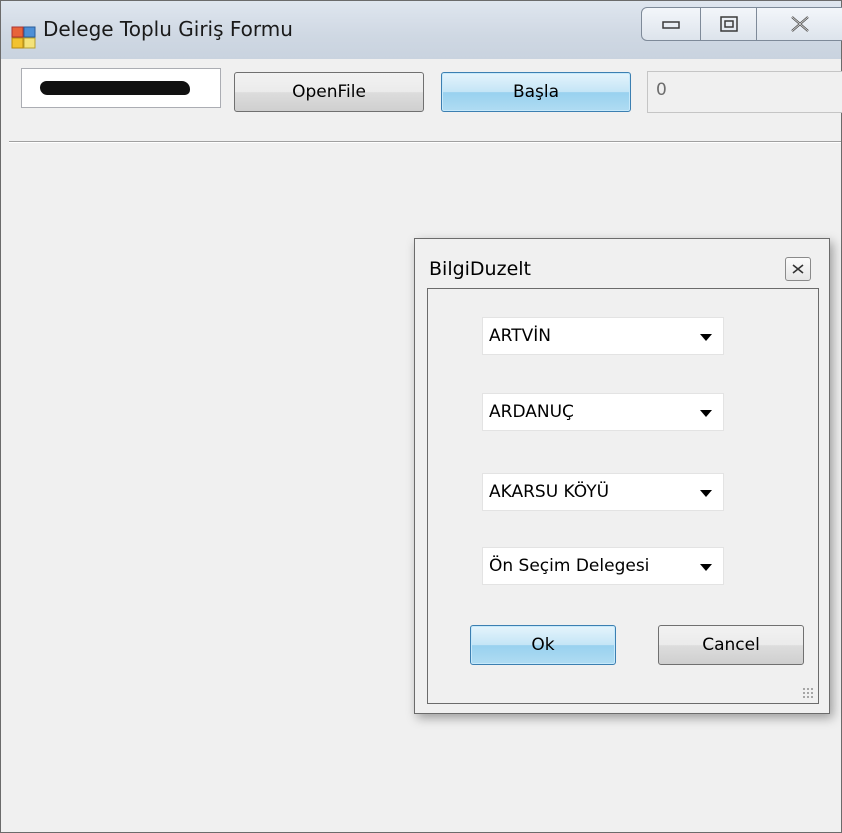 The image size is (842, 833). I want to click on district-combo: ARDANUÇ, so click(603, 412).